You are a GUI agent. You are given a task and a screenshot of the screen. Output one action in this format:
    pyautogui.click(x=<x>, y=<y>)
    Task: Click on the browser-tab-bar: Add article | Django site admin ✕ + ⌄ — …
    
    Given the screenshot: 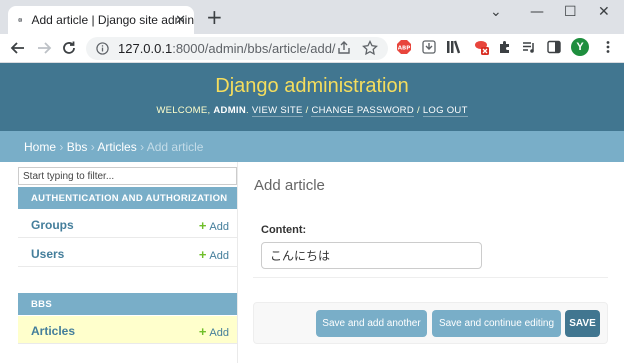 What is the action you would take?
    pyautogui.click(x=312, y=17)
    